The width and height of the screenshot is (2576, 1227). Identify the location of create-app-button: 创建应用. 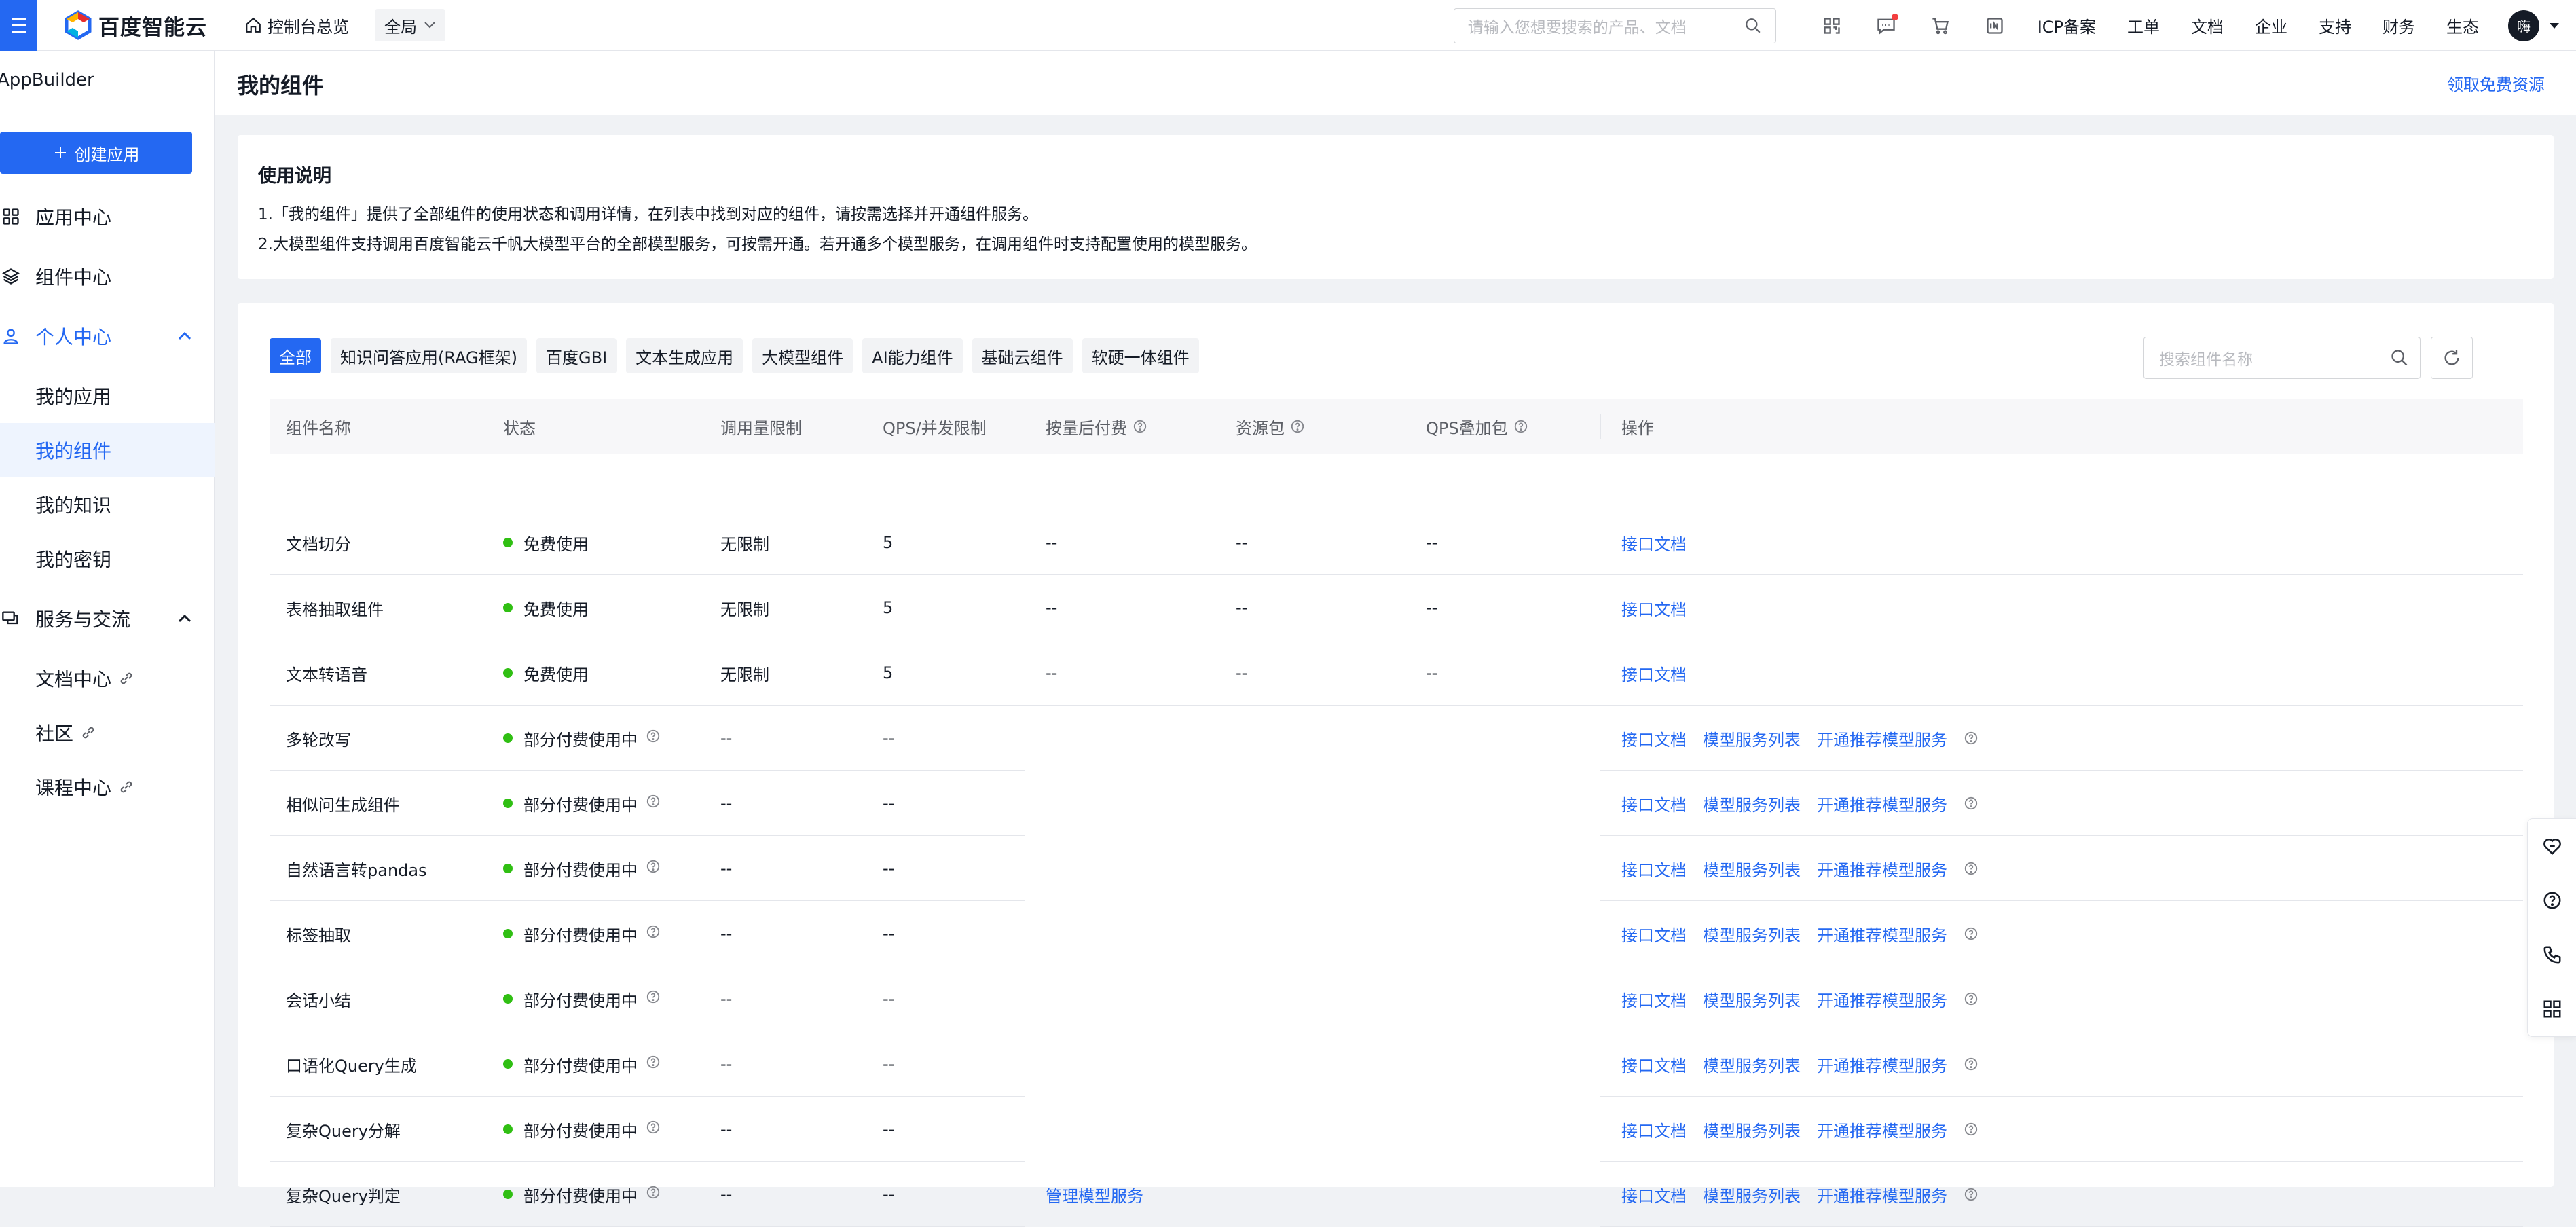
(96, 153).